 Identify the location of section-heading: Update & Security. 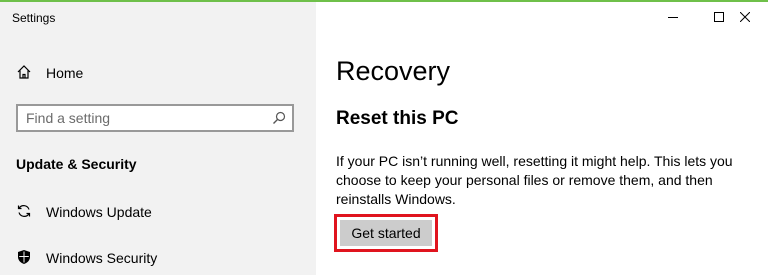
(76, 164).